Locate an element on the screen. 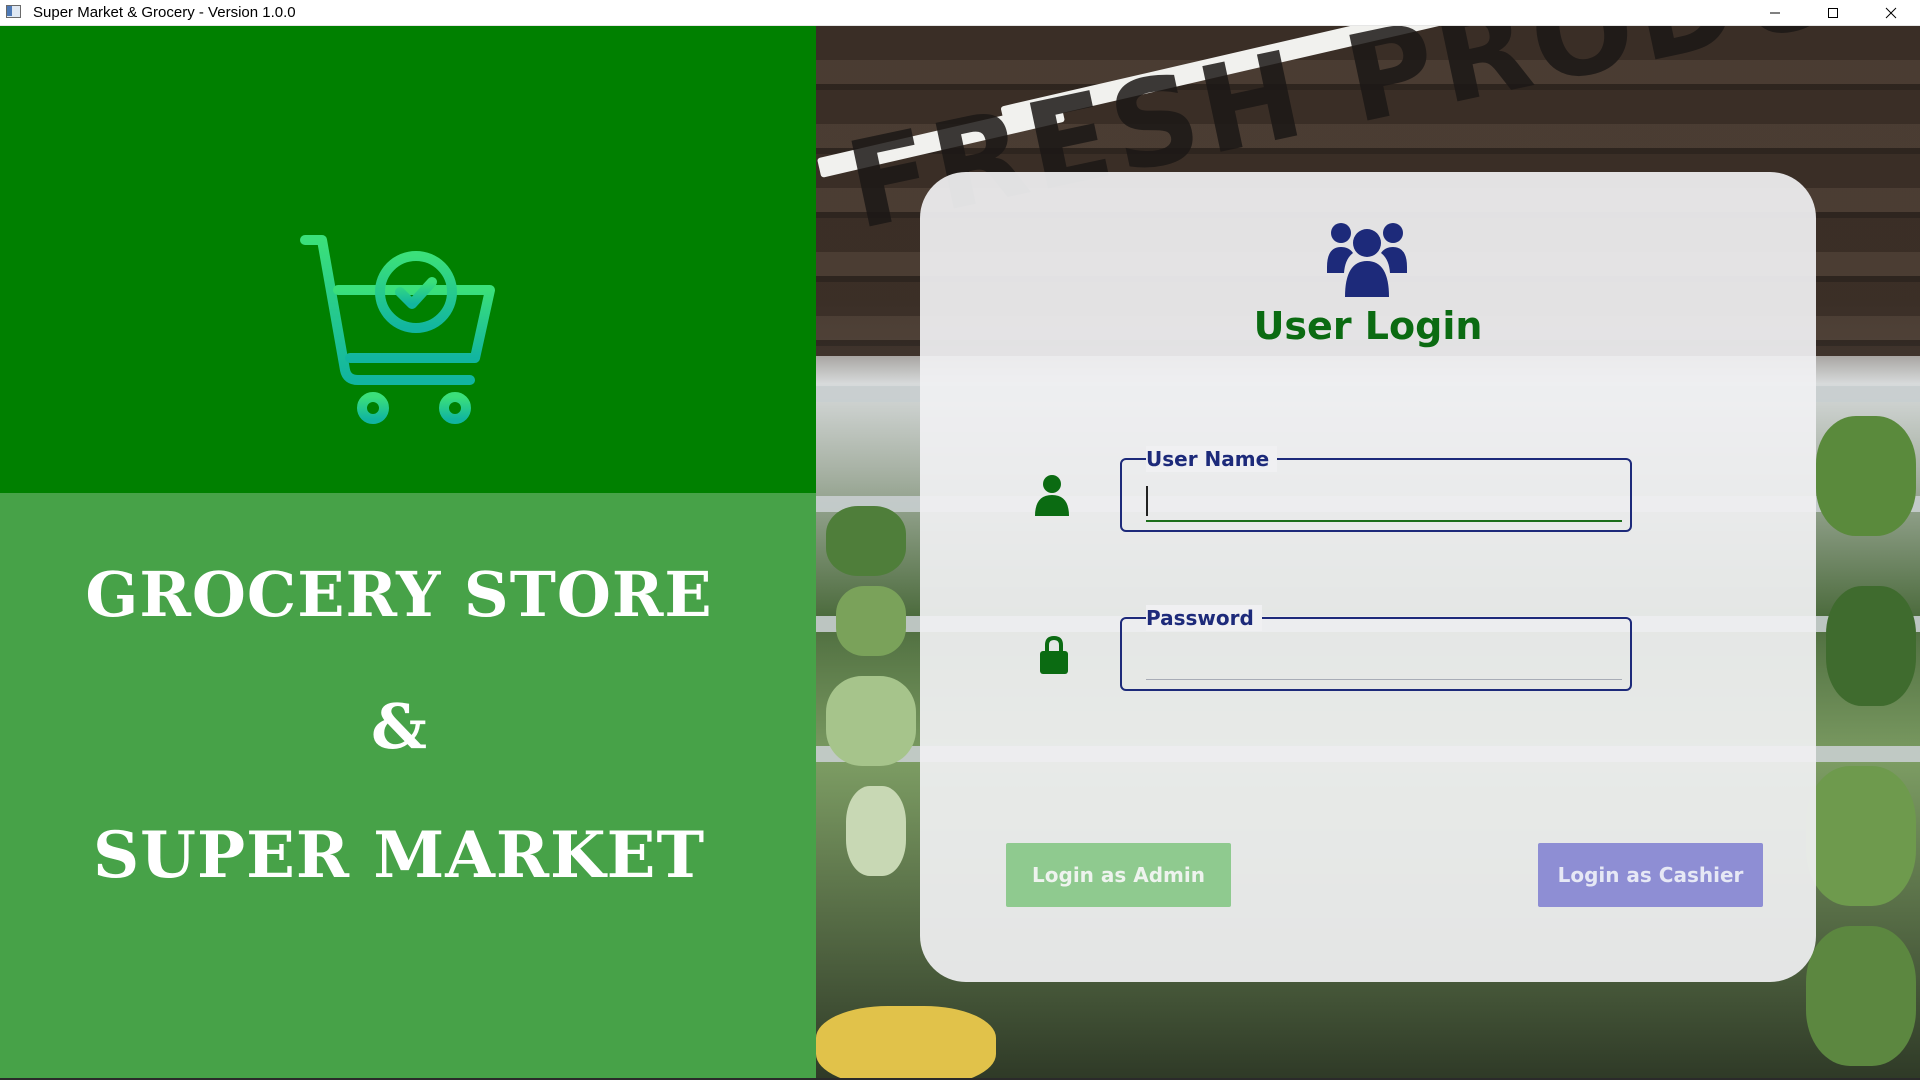  cart-drawing is located at coordinates (397, 329).